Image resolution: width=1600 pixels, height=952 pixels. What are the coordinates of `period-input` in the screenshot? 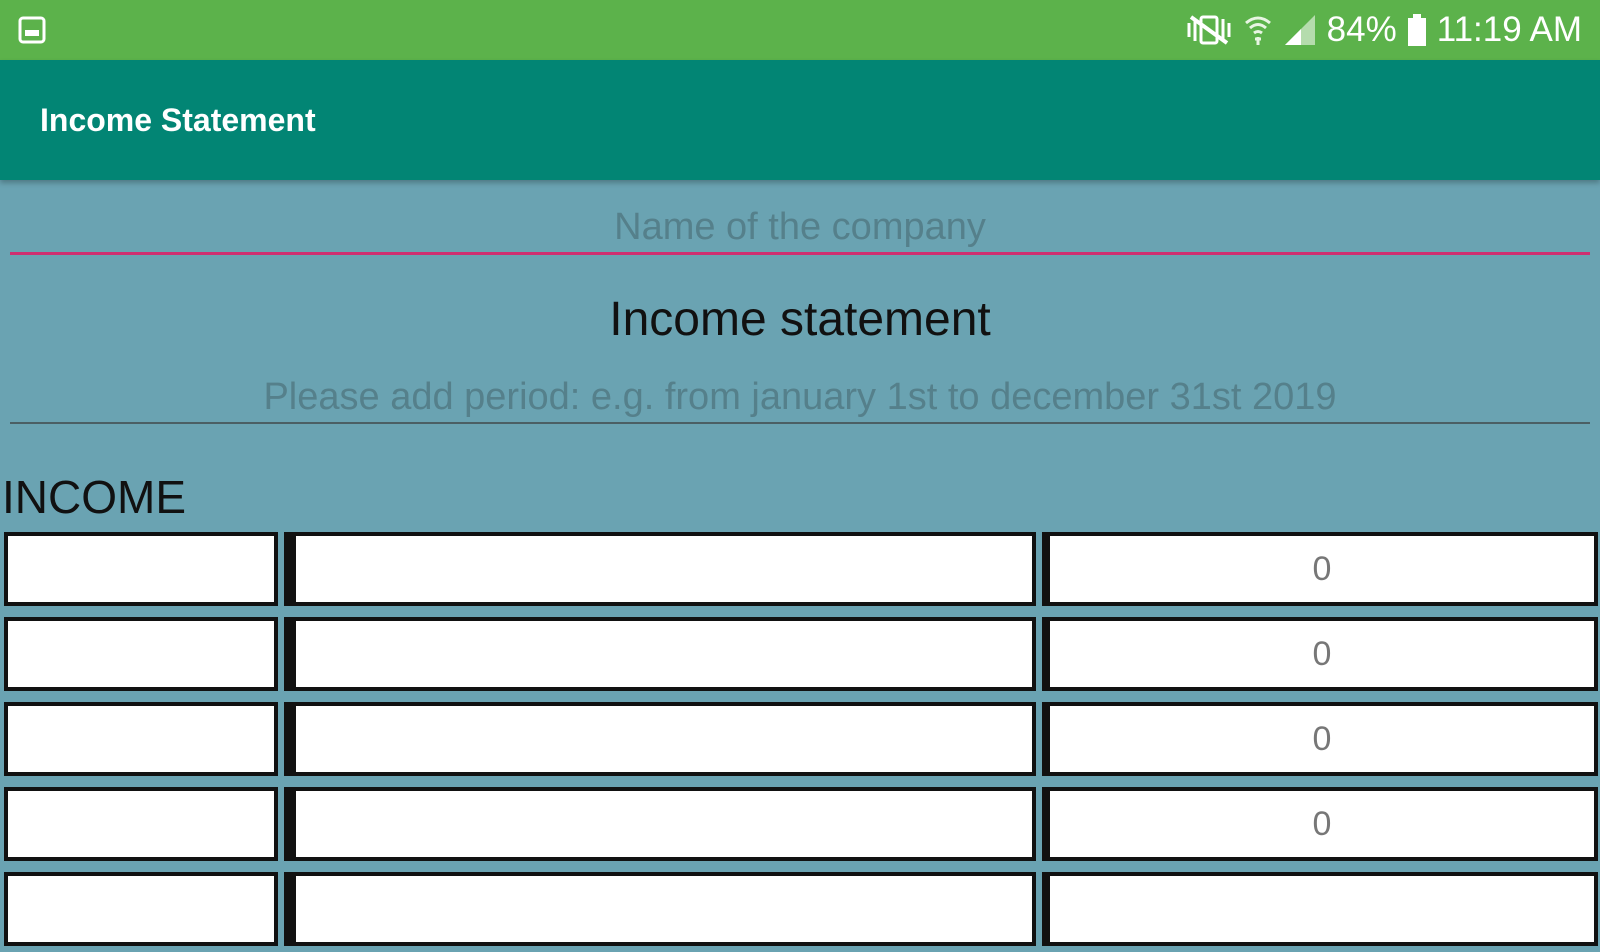 It's located at (800, 398).